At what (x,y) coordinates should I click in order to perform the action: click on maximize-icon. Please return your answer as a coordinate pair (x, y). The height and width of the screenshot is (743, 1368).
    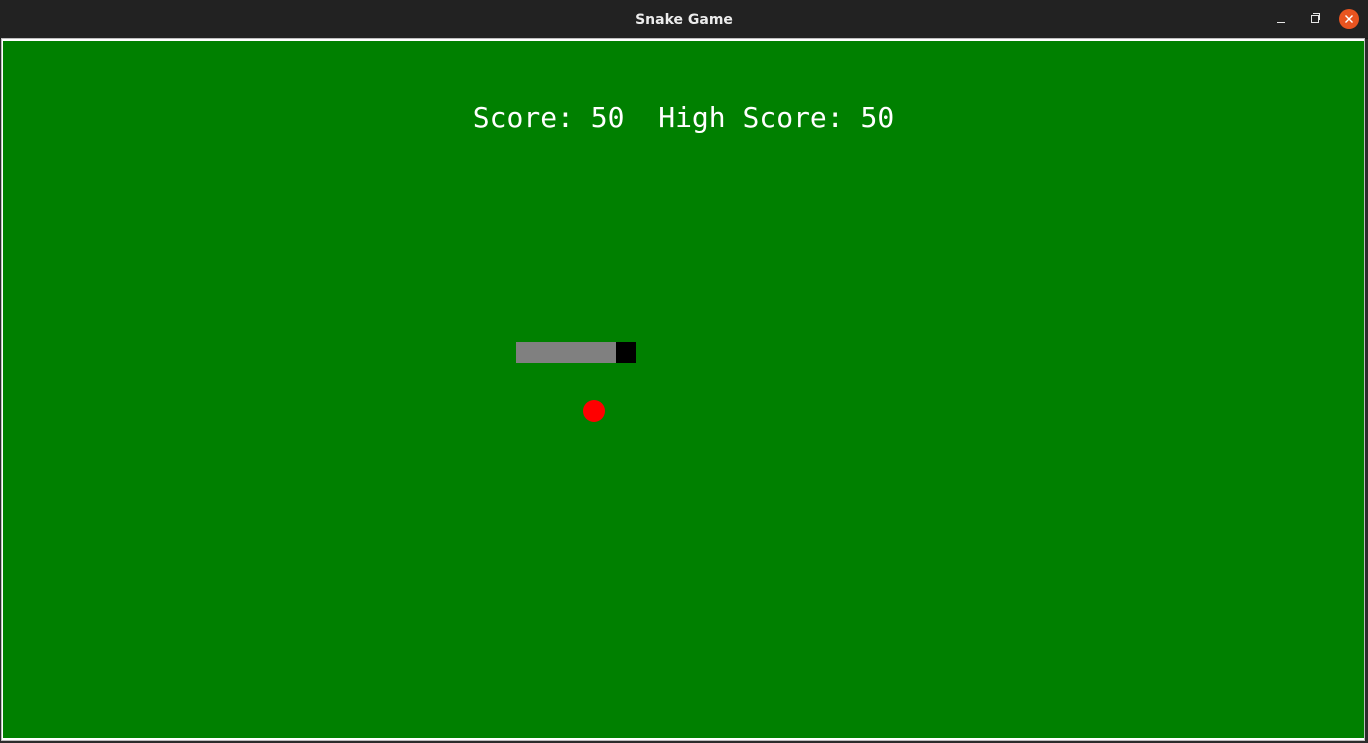
    Looking at the image, I should click on (1315, 18).